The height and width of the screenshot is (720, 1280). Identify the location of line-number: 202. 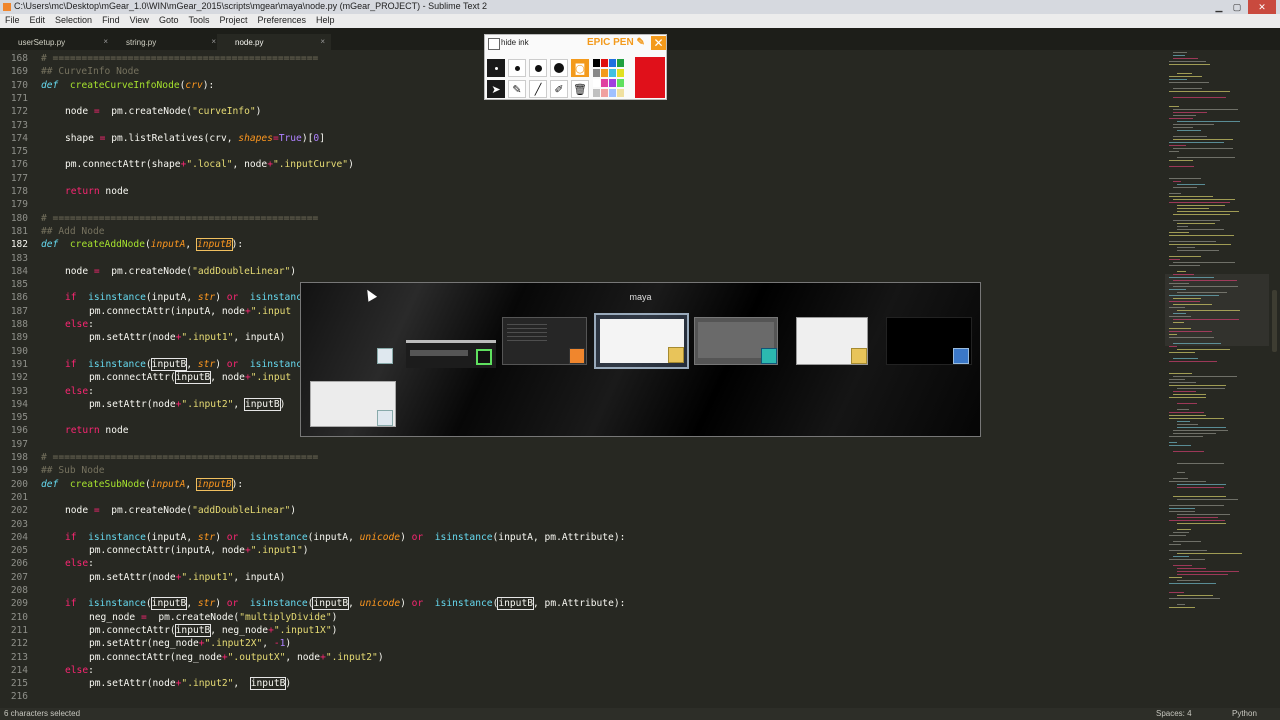
(19, 511).